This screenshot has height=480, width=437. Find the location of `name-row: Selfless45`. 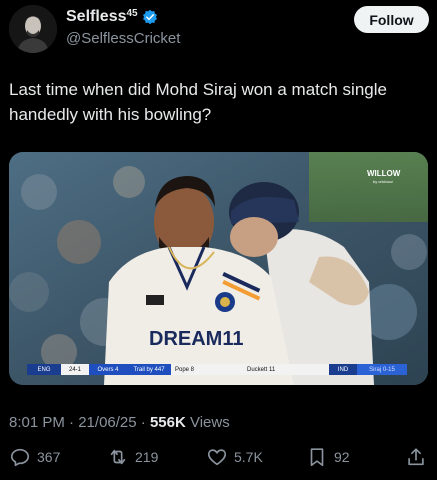

name-row: Selfless45 is located at coordinates (112, 17).